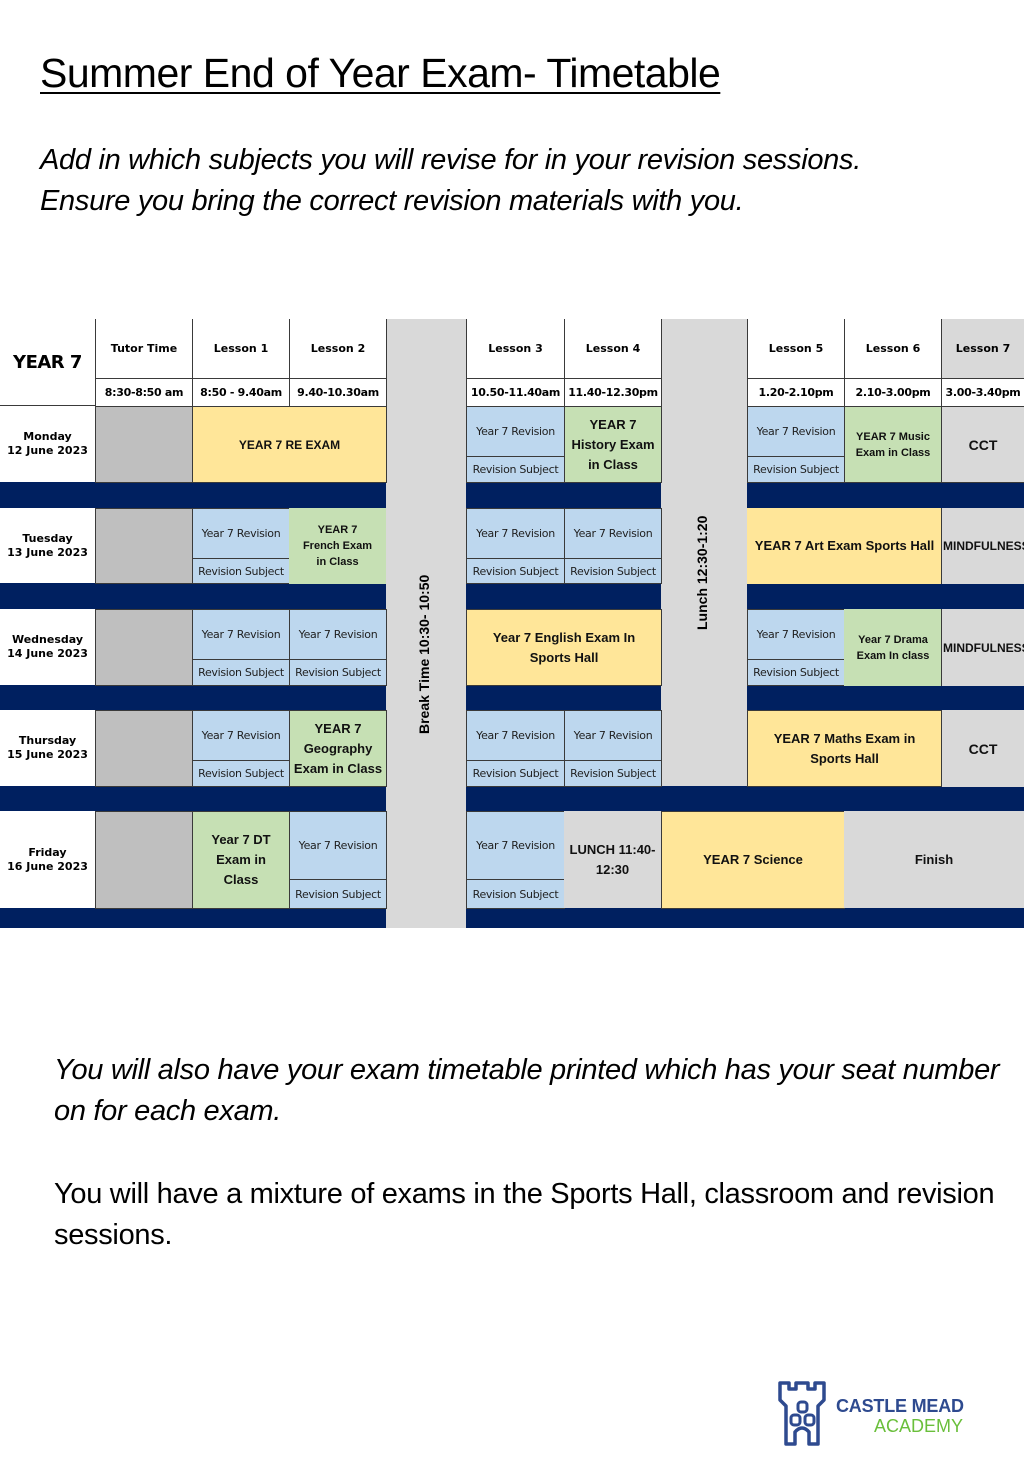  I want to click on day-date: 12 June 2023, so click(47, 450).